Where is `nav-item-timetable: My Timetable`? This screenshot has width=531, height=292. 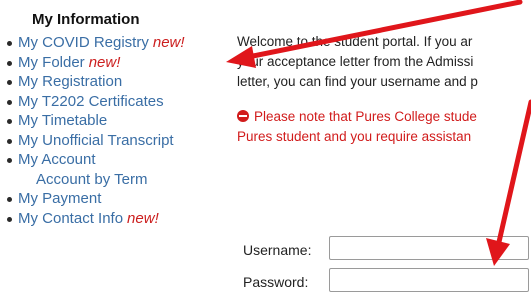
nav-item-timetable: My Timetable is located at coordinates (92, 121).